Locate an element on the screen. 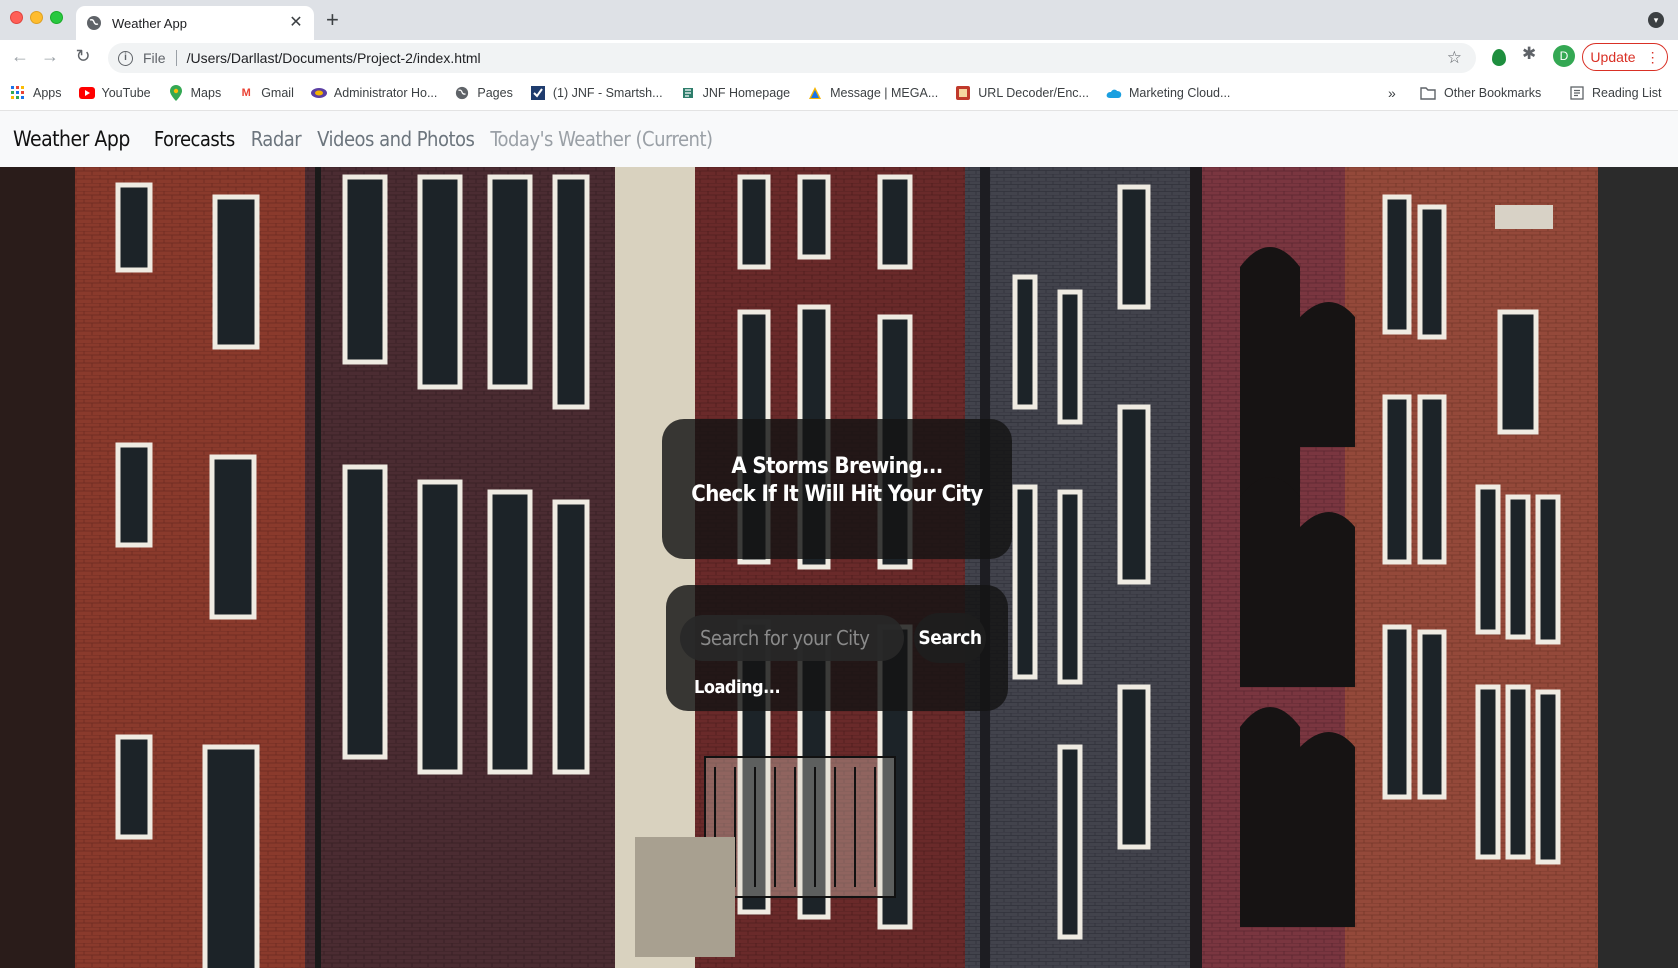  url-decoder-icon is located at coordinates (963, 93).